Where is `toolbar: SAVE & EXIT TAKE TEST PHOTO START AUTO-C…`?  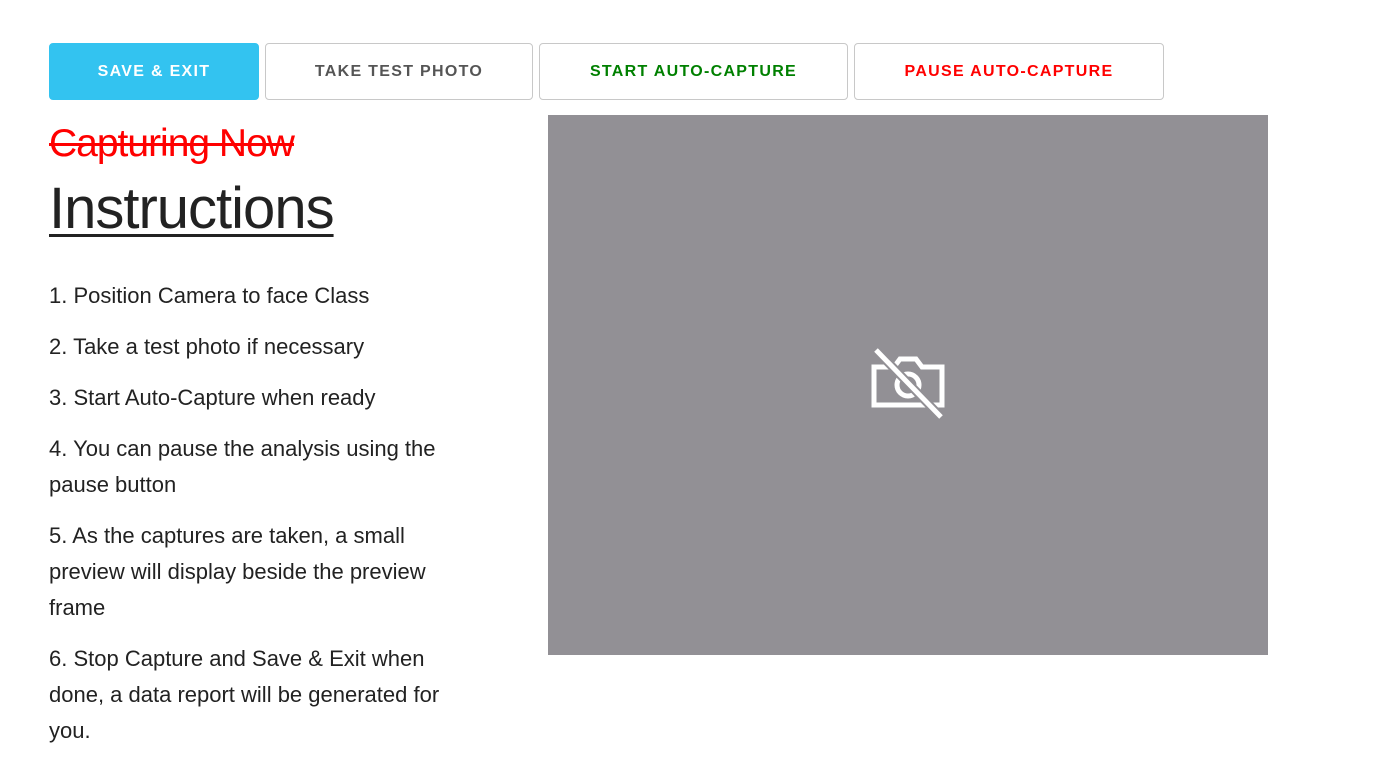 toolbar: SAVE & EXIT TAKE TEST PHOTO START AUTO-C… is located at coordinates (606, 71).